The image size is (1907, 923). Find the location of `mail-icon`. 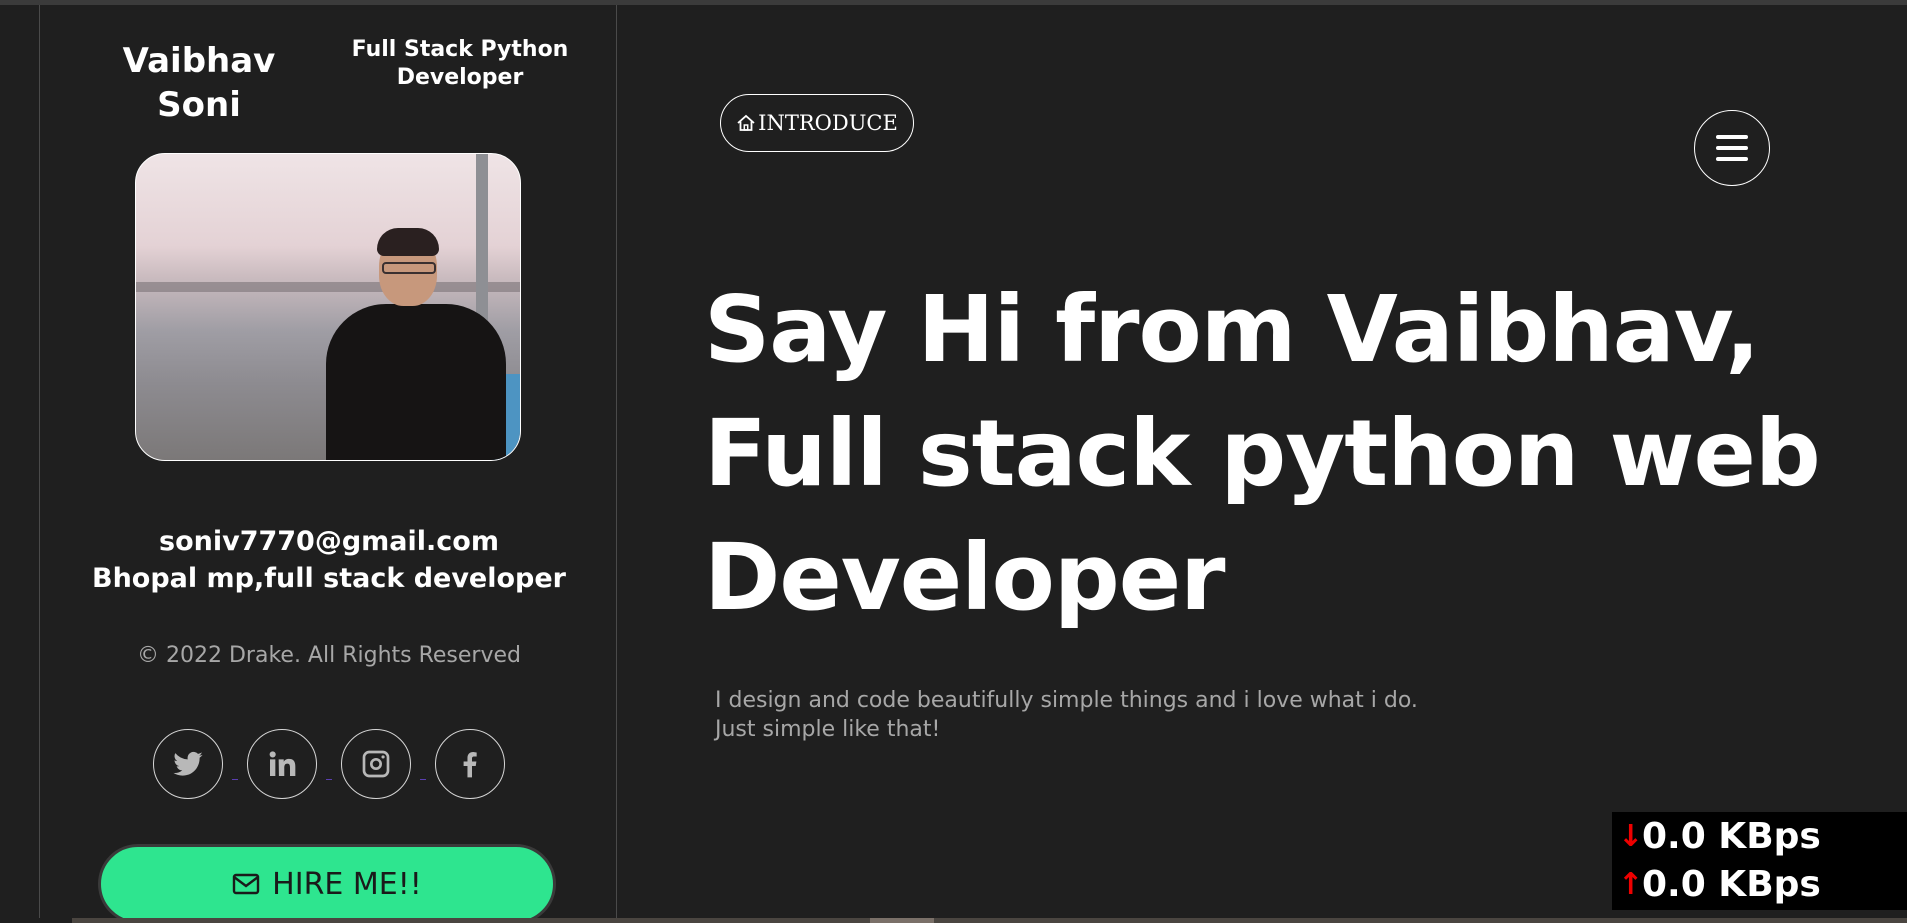

mail-icon is located at coordinates (246, 884).